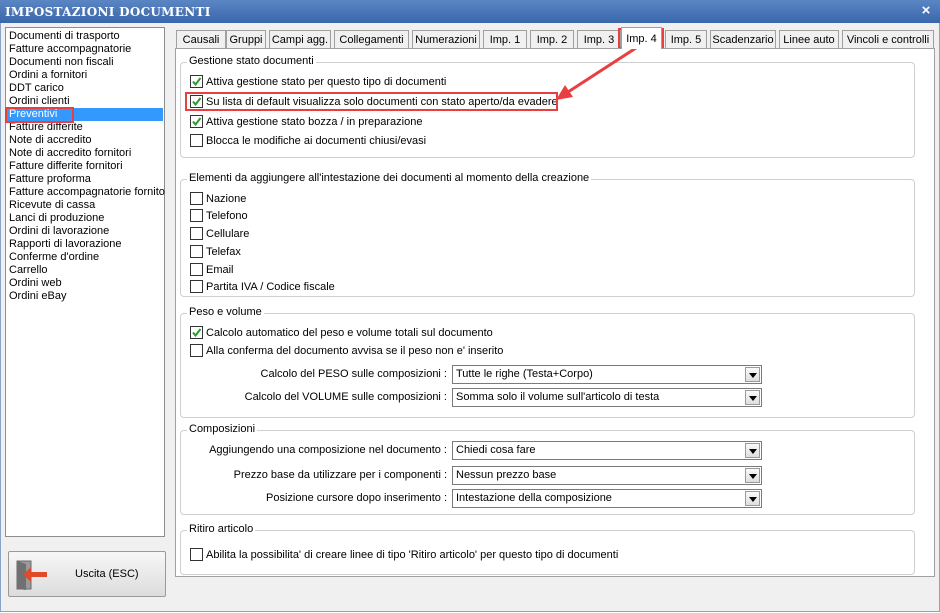 This screenshot has width=940, height=613. I want to click on list-item: Conferme d'ordine, so click(54, 257).